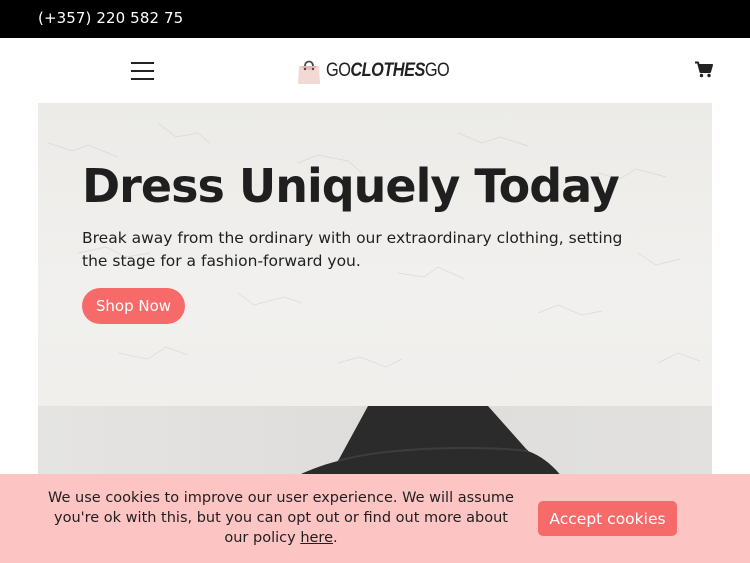  Describe the element at coordinates (375, 19) in the screenshot. I see `top-bar: (+357) 220 582 75` at that location.